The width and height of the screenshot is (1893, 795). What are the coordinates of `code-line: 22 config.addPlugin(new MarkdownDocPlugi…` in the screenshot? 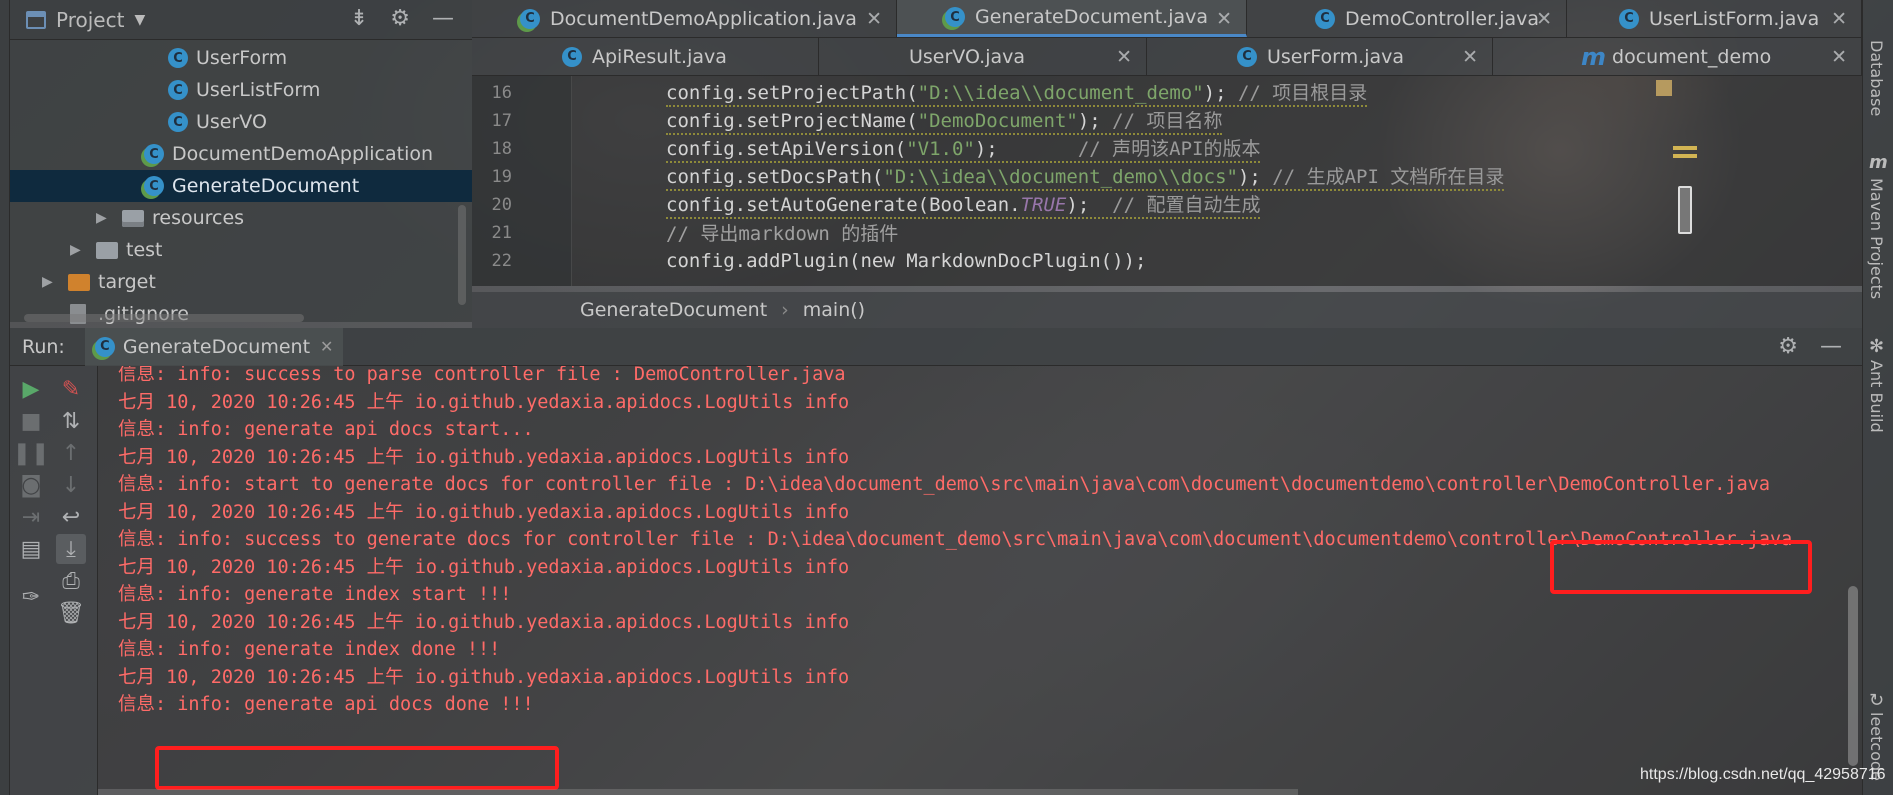 It's located at (1122, 260).